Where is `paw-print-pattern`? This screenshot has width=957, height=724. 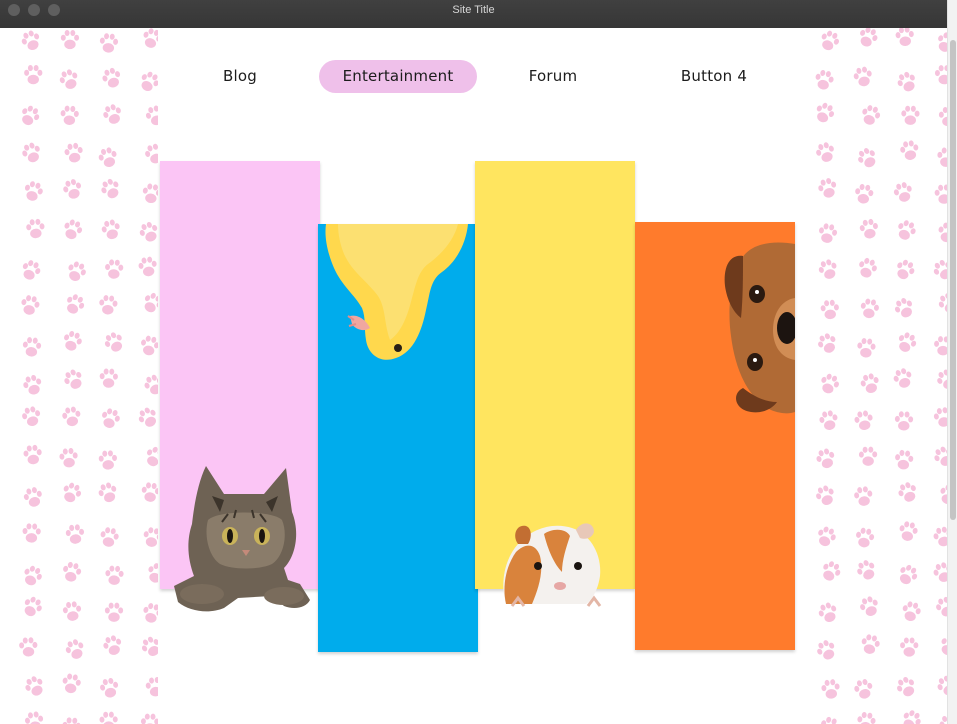 paw-print-pattern is located at coordinates (881, 376).